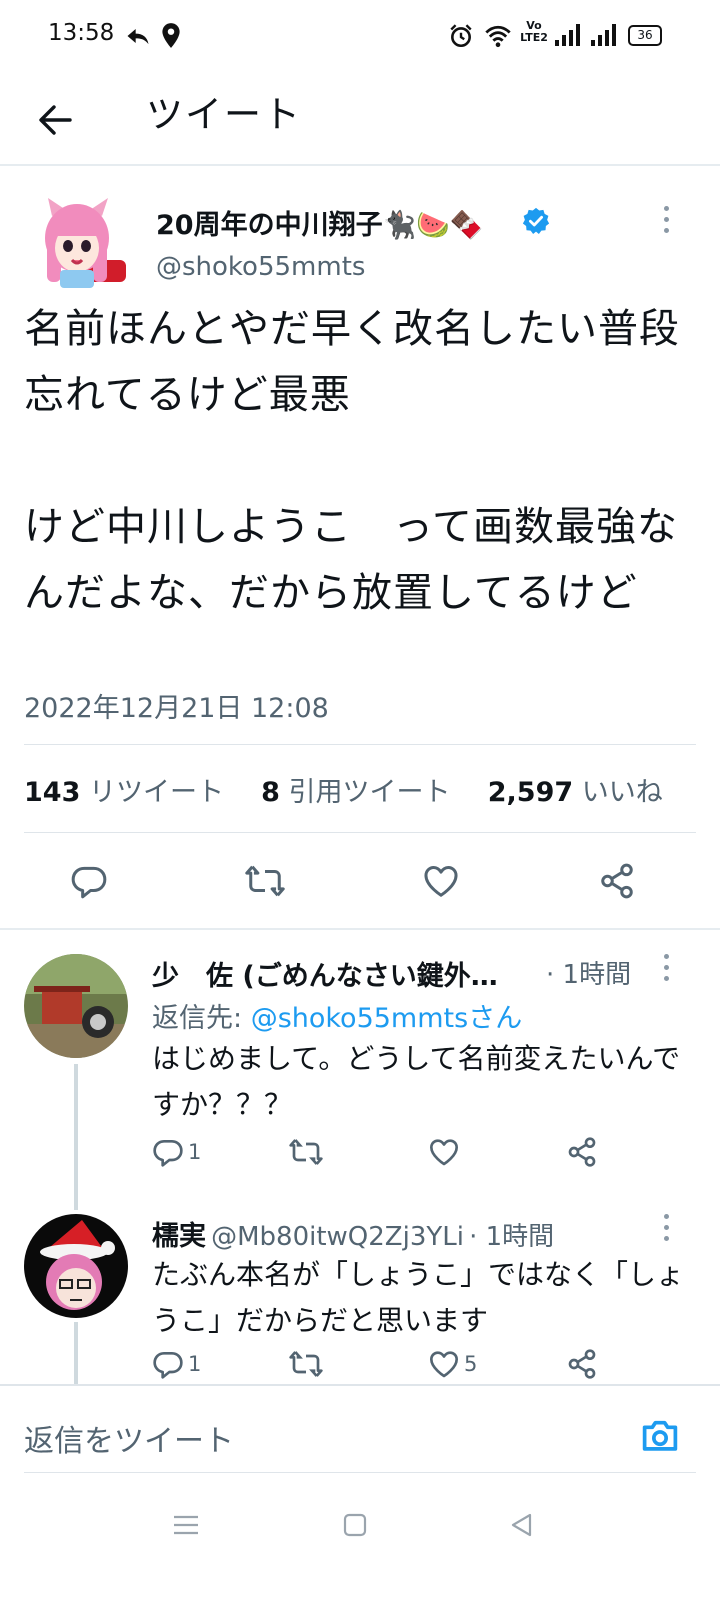 Image resolution: width=720 pixels, height=1600 pixels. Describe the element at coordinates (201, 1018) in the screenshot. I see `replying-to-prefix: 返信先:` at that location.